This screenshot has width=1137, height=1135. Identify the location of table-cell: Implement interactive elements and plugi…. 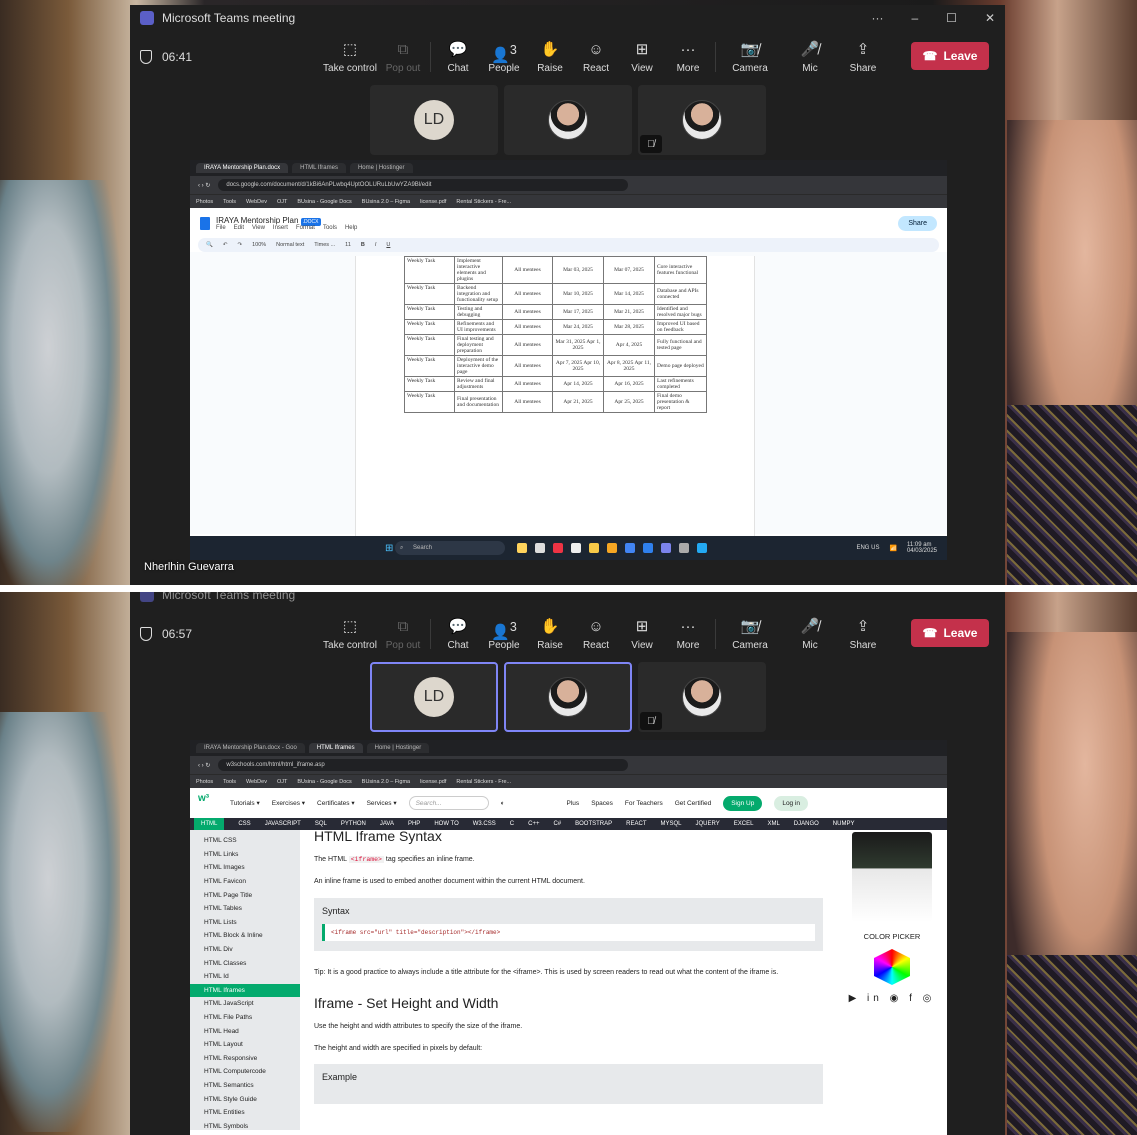
(478, 270).